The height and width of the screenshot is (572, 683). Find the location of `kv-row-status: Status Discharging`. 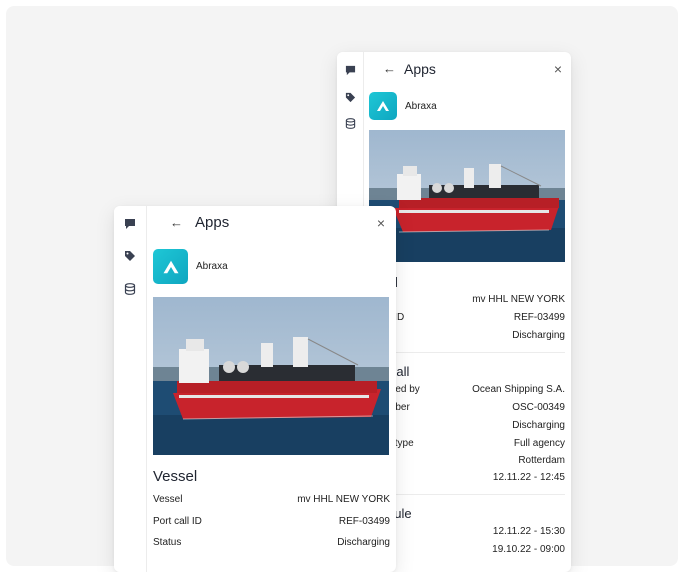

kv-row-status: Status Discharging is located at coordinates (271, 542).